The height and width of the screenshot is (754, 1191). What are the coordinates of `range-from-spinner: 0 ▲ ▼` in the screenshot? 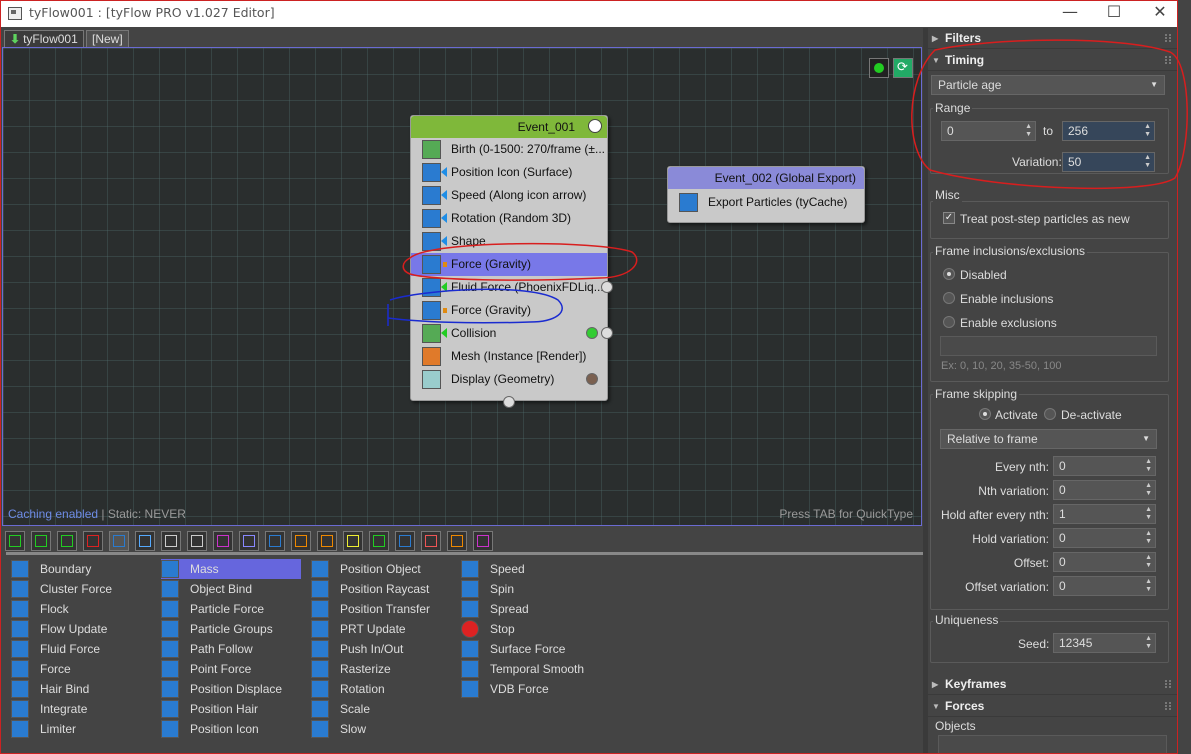 It's located at (988, 131).